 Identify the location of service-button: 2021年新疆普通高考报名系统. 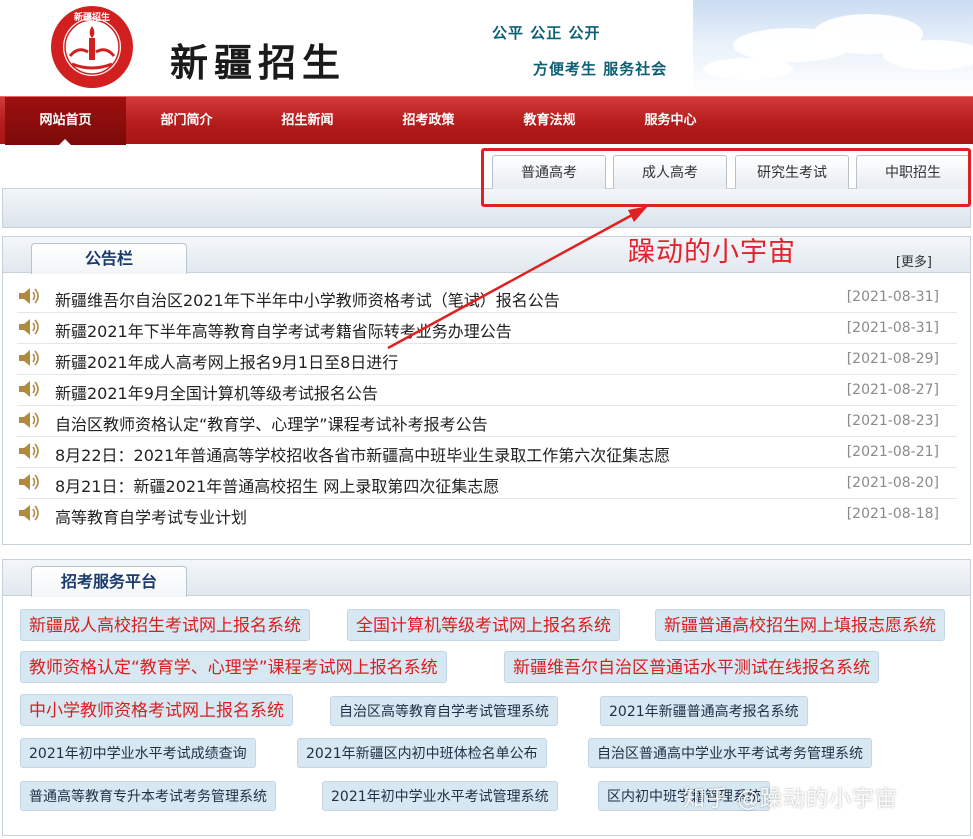
(704, 711).